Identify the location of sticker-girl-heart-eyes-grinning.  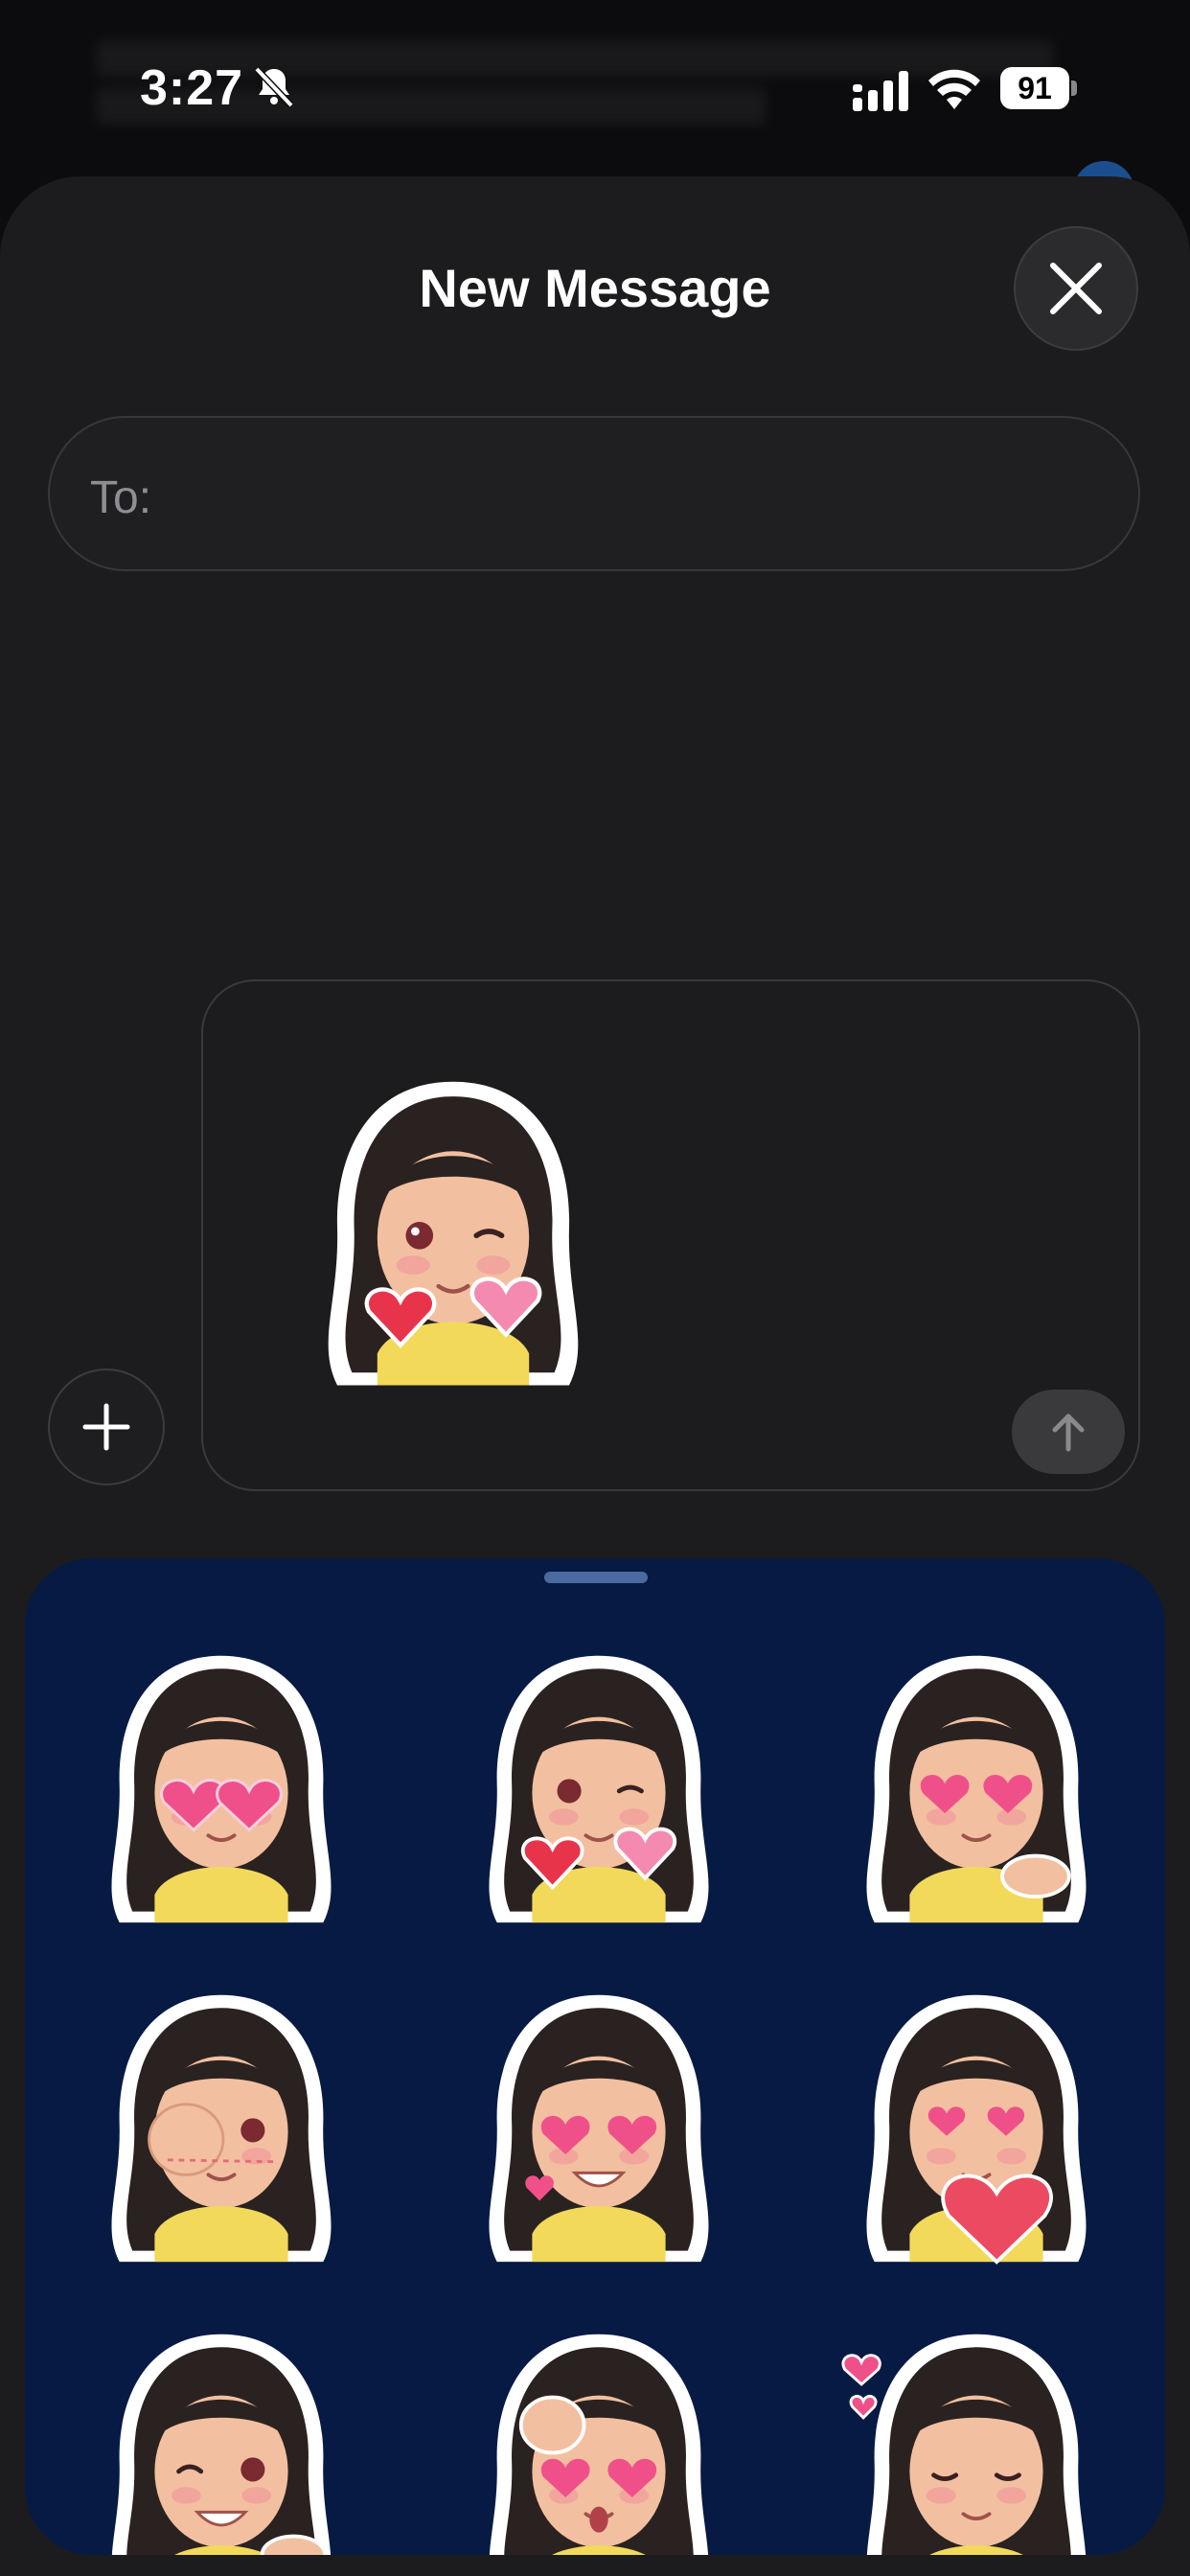
(599, 2127).